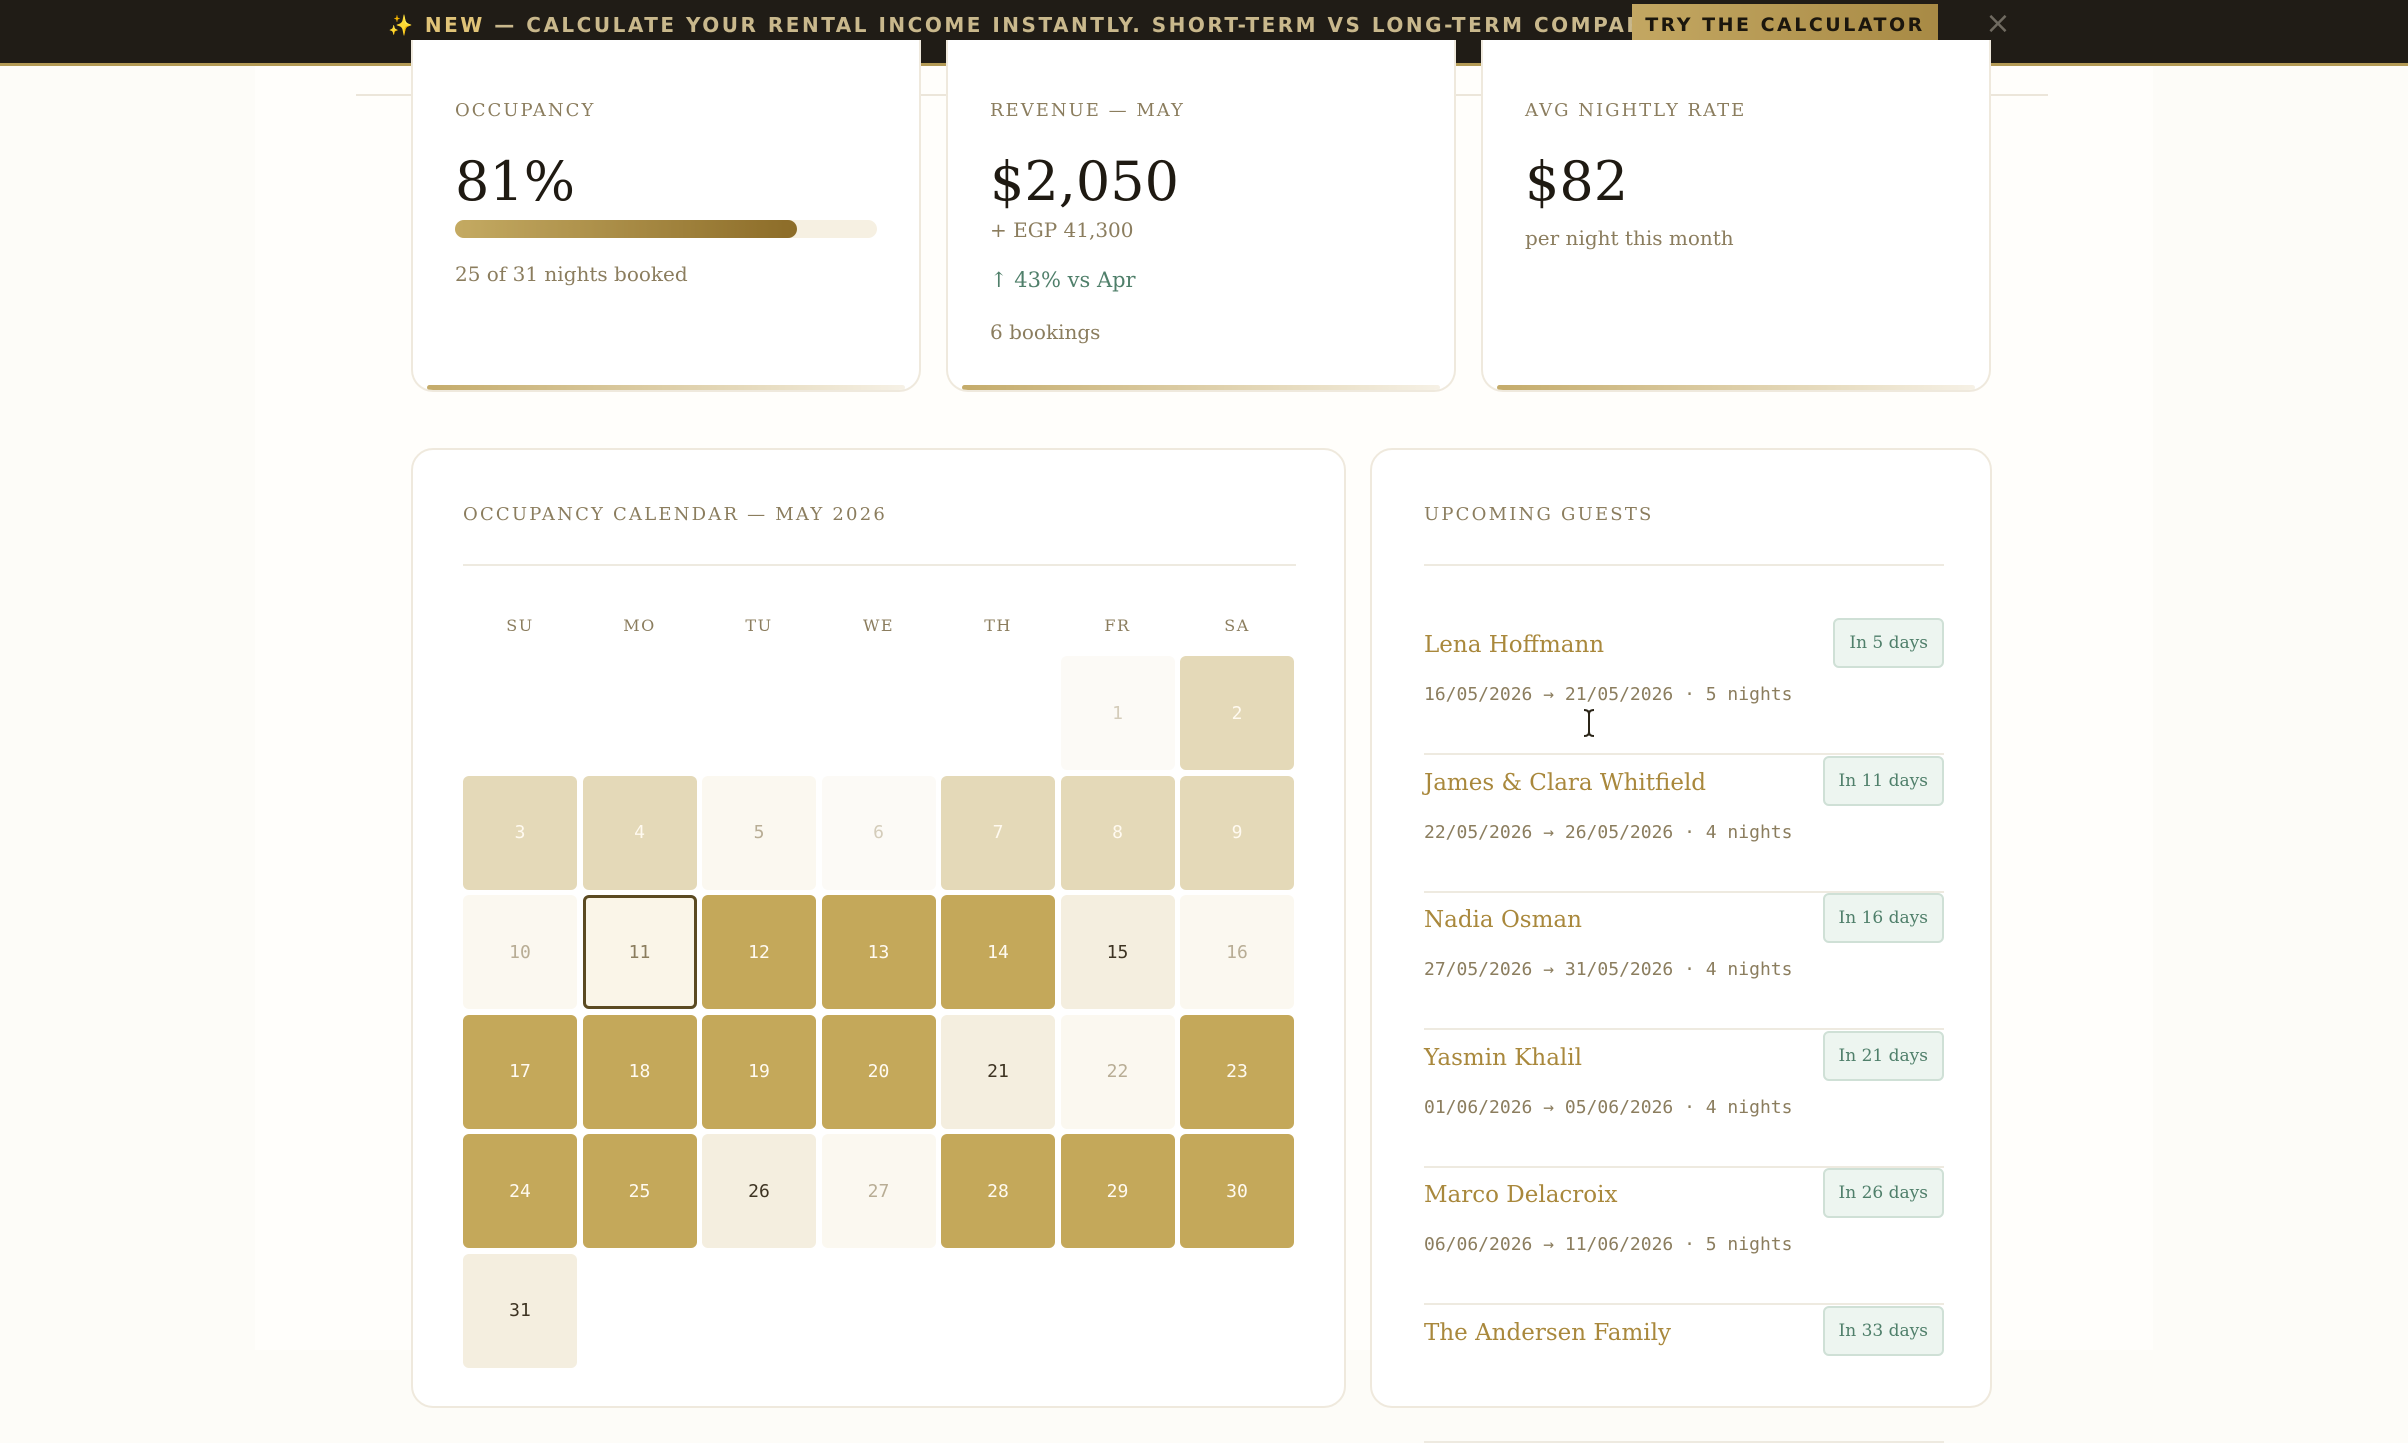 This screenshot has width=2408, height=1443. What do you see at coordinates (1237, 1071) in the screenshot?
I see `calendar-day: 23` at bounding box center [1237, 1071].